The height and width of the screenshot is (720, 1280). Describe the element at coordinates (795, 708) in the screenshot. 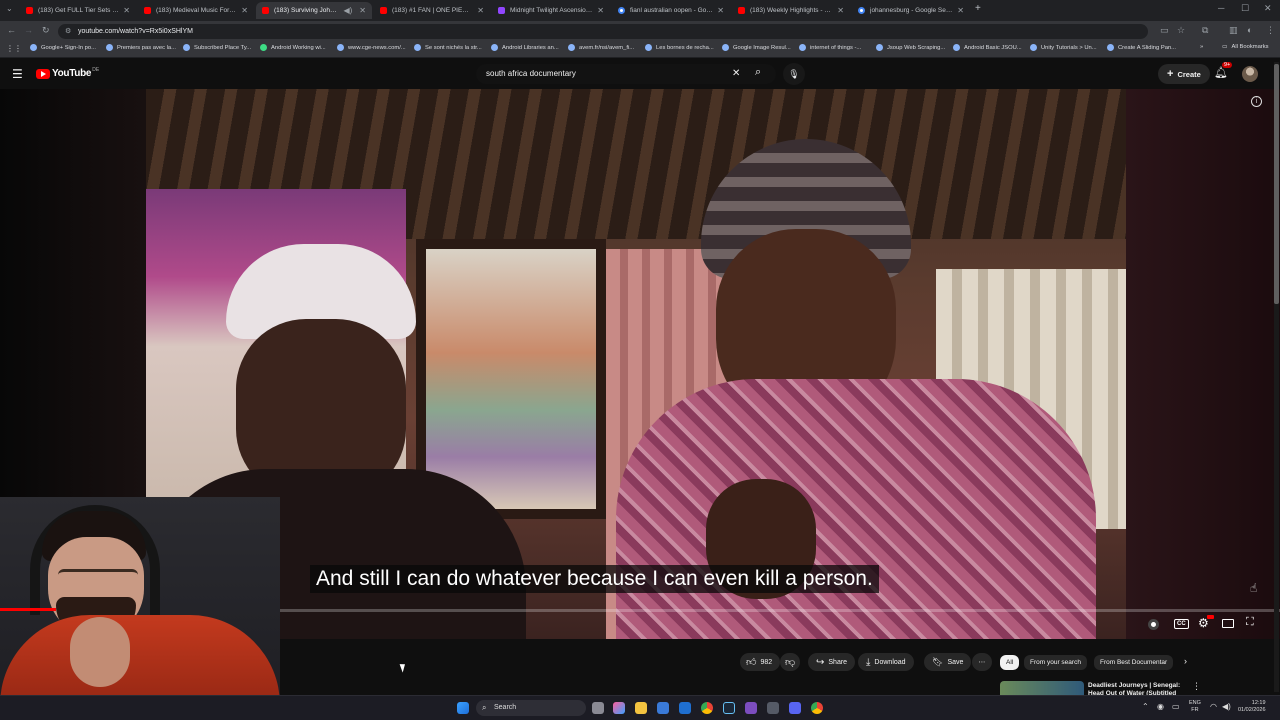

I see `discord-icon` at that location.